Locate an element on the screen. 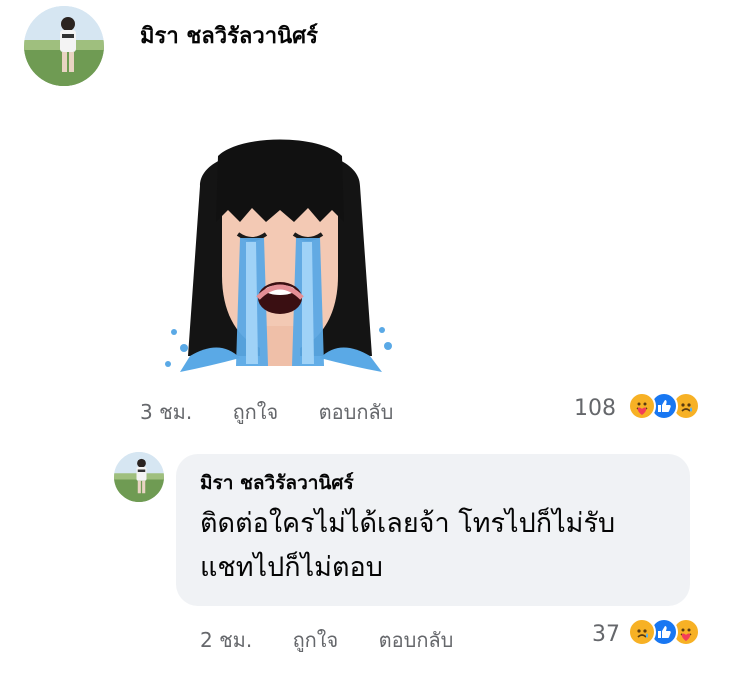  reply-reply-button: ตอบกลับ is located at coordinates (416, 640).